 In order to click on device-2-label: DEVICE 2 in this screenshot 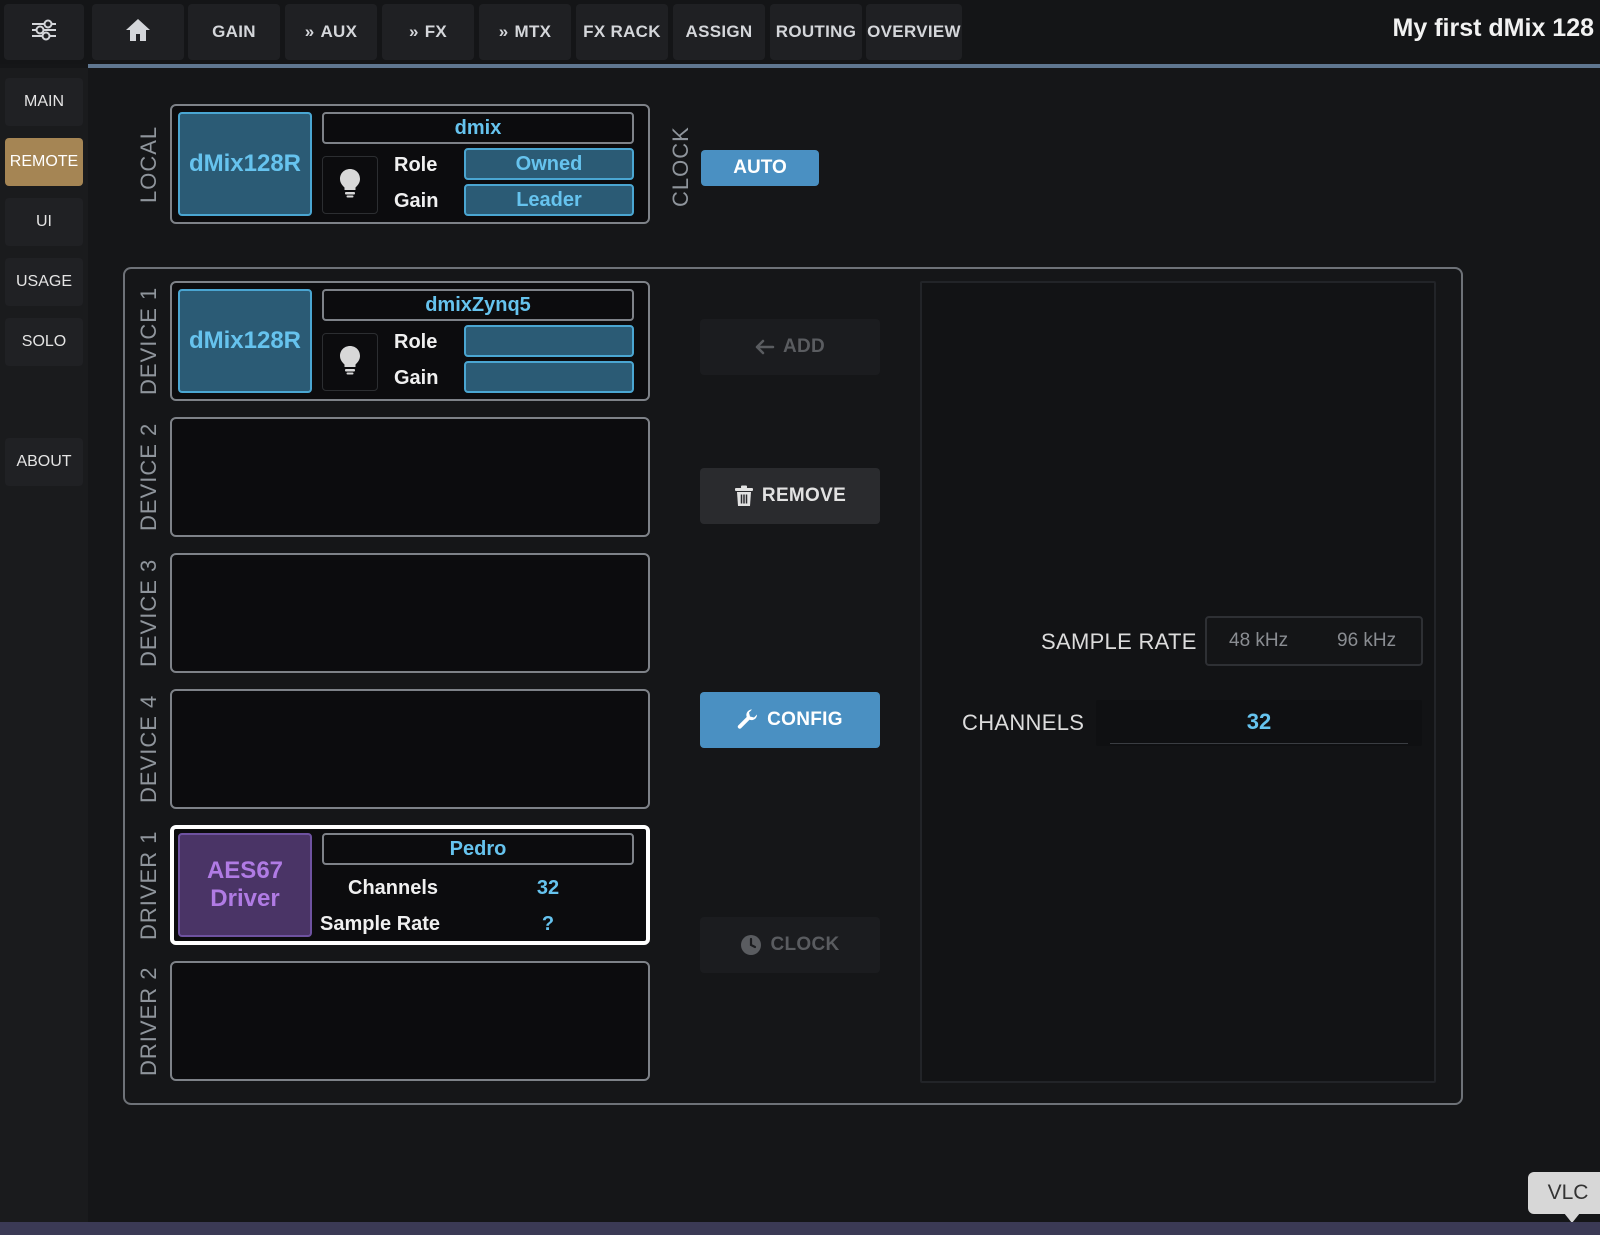, I will do `click(148, 477)`.